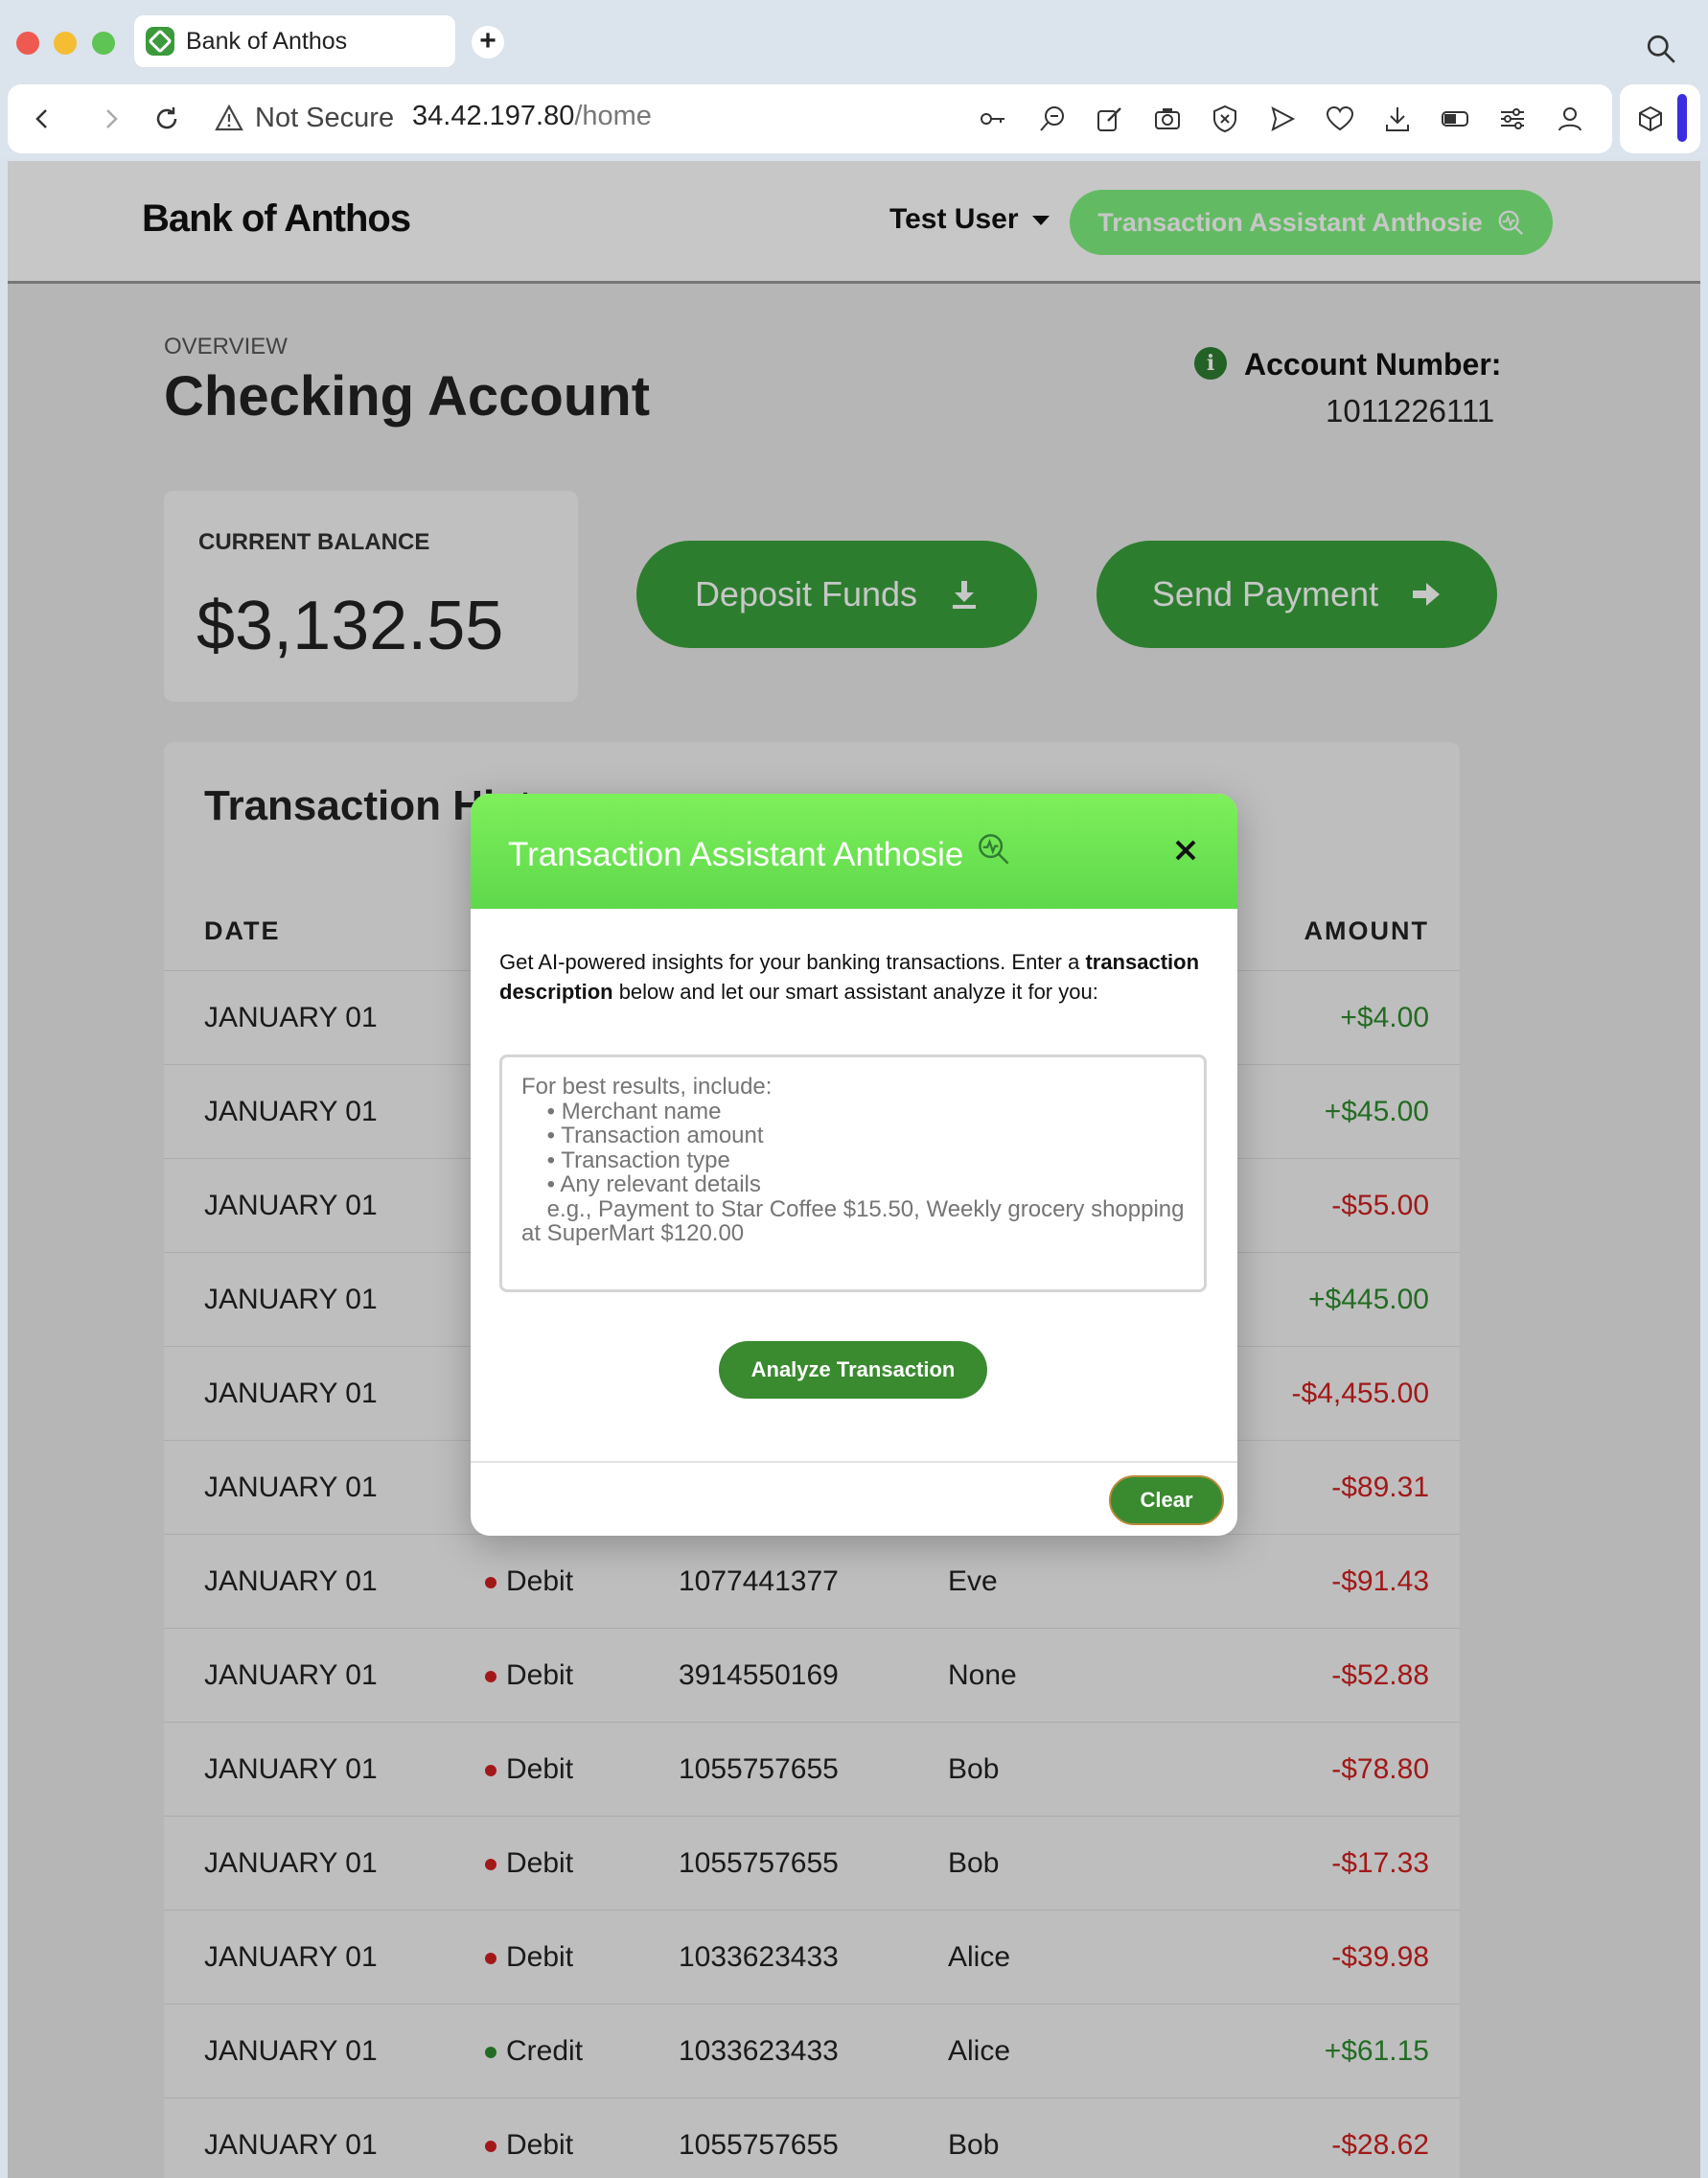 The image size is (1708, 2178). I want to click on new-tab-button: +, so click(488, 42).